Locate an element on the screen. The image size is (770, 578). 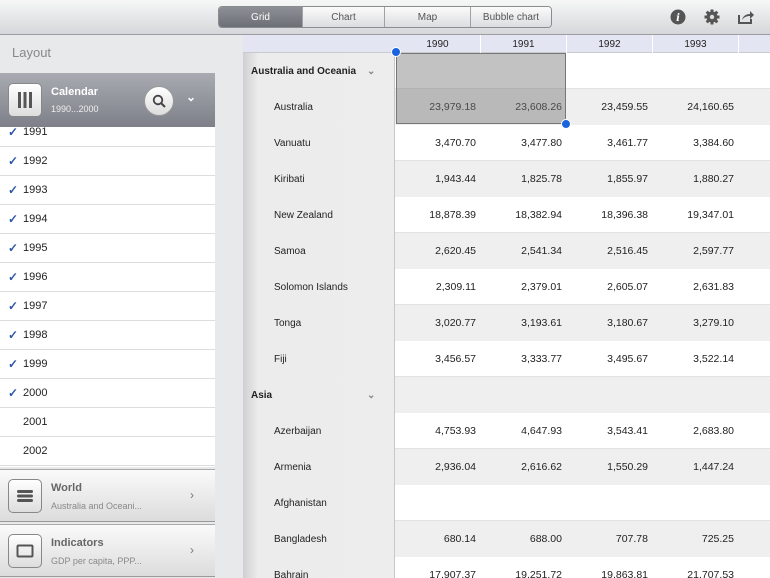
row-header: Bangladesh is located at coordinates (319, 539).